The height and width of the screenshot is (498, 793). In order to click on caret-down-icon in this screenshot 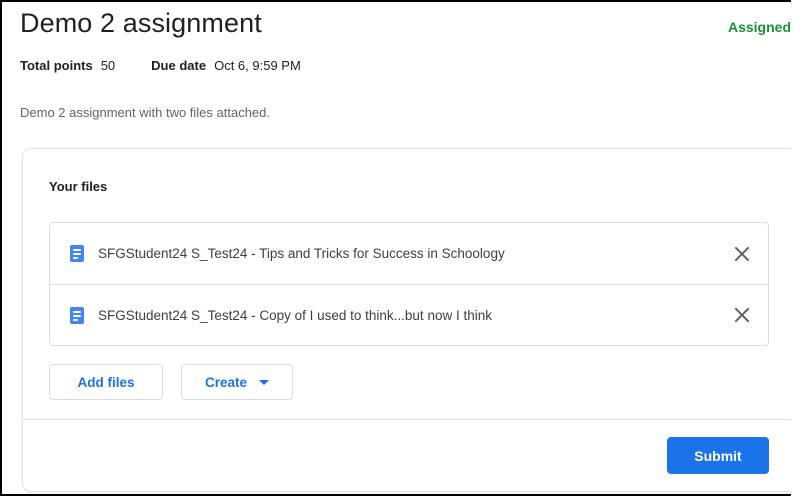, I will do `click(264, 382)`.